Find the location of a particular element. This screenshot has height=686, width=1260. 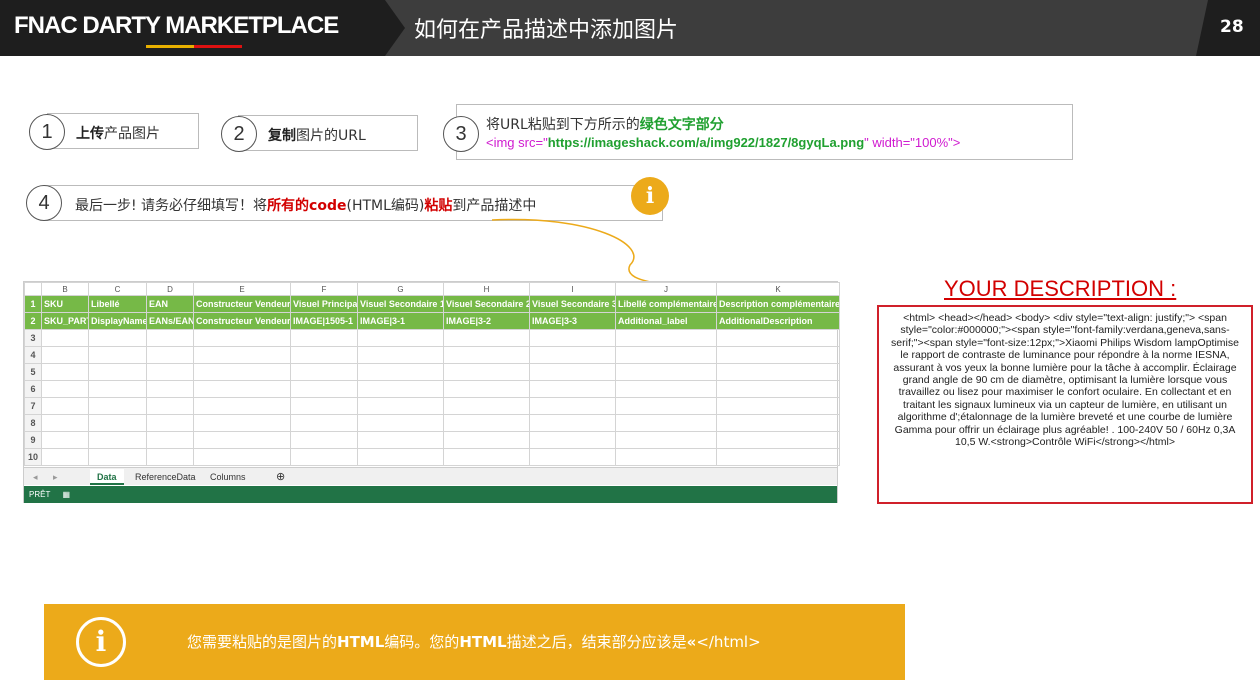

table-cell: Additional_label is located at coordinates (666, 321).